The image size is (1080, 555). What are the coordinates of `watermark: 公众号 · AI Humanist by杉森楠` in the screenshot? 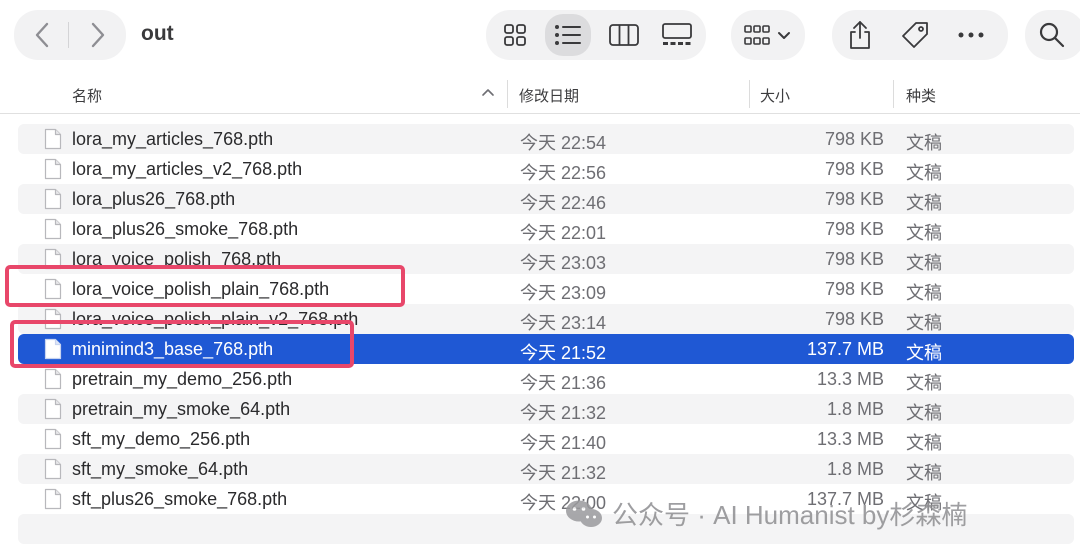 It's located at (765, 513).